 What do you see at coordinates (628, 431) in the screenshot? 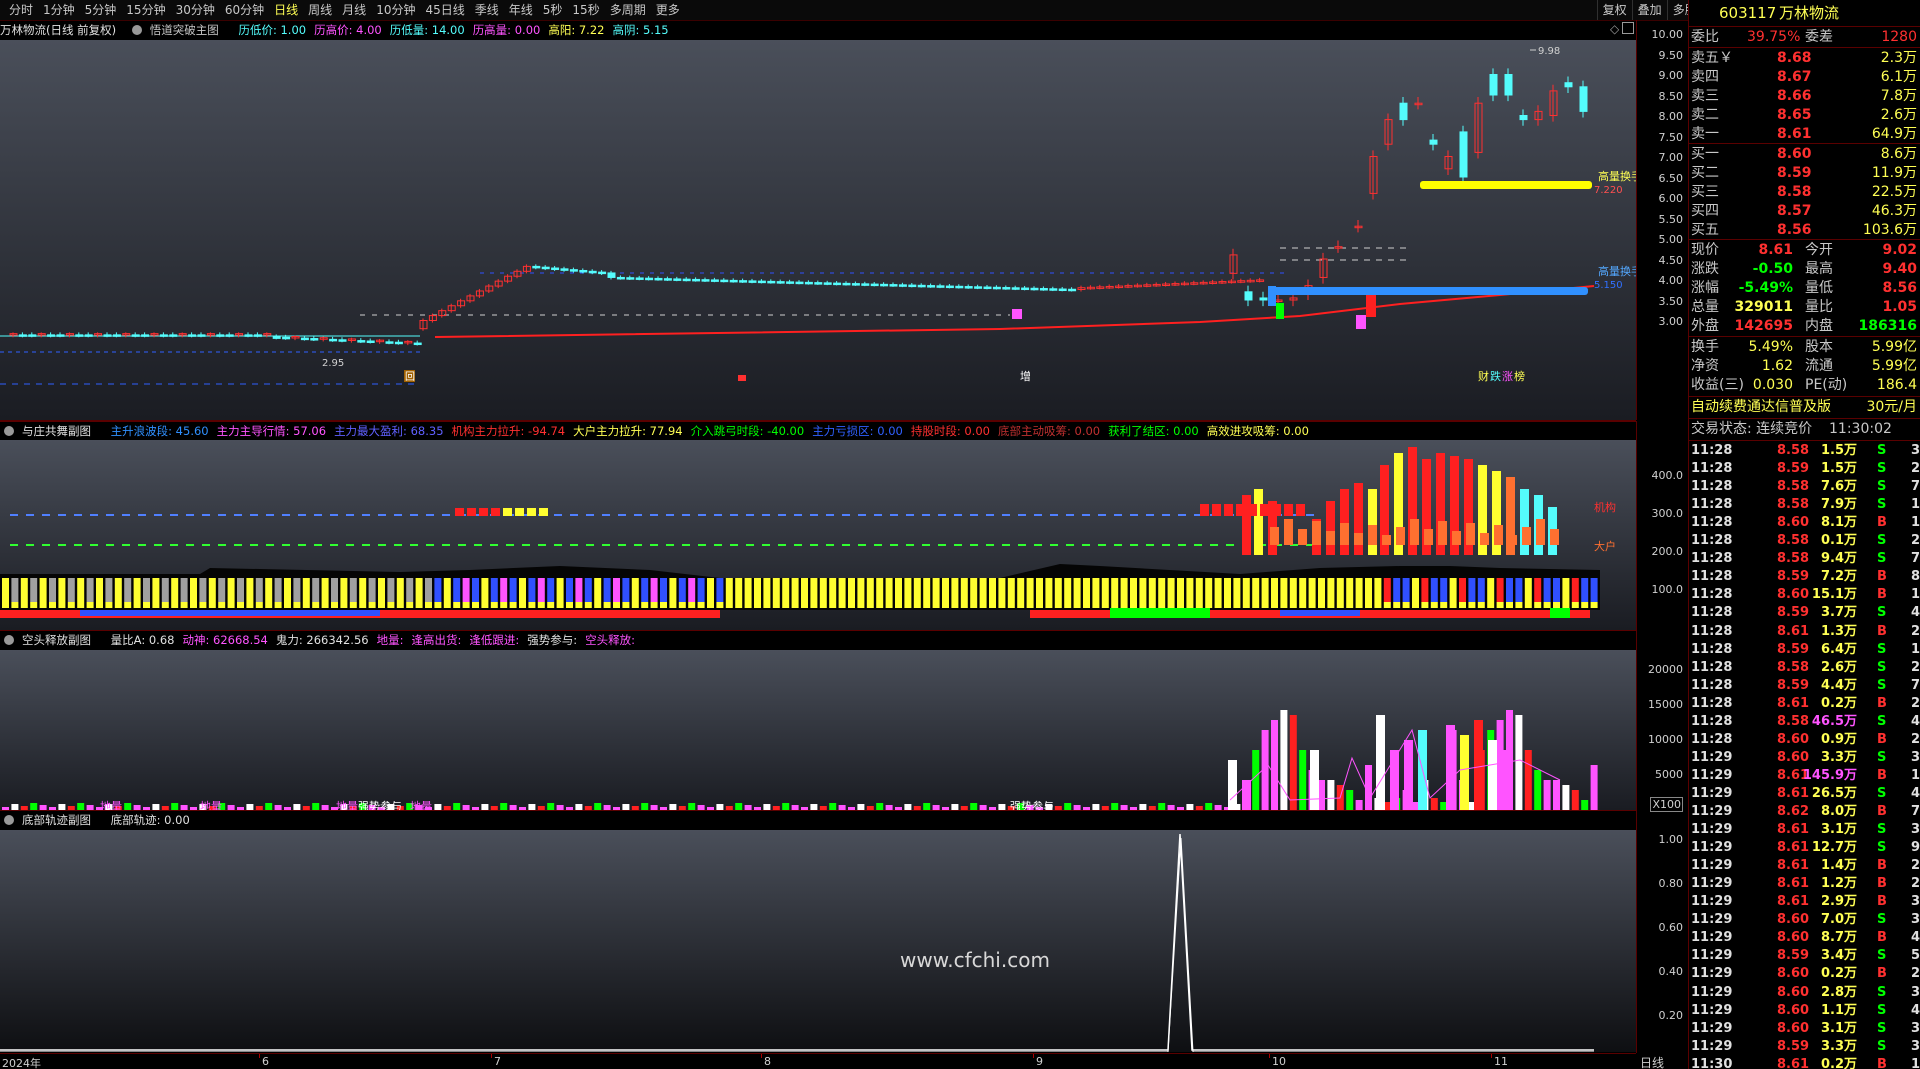
I see `indicator-field: 大户主力拉升: 77.94` at bounding box center [628, 431].